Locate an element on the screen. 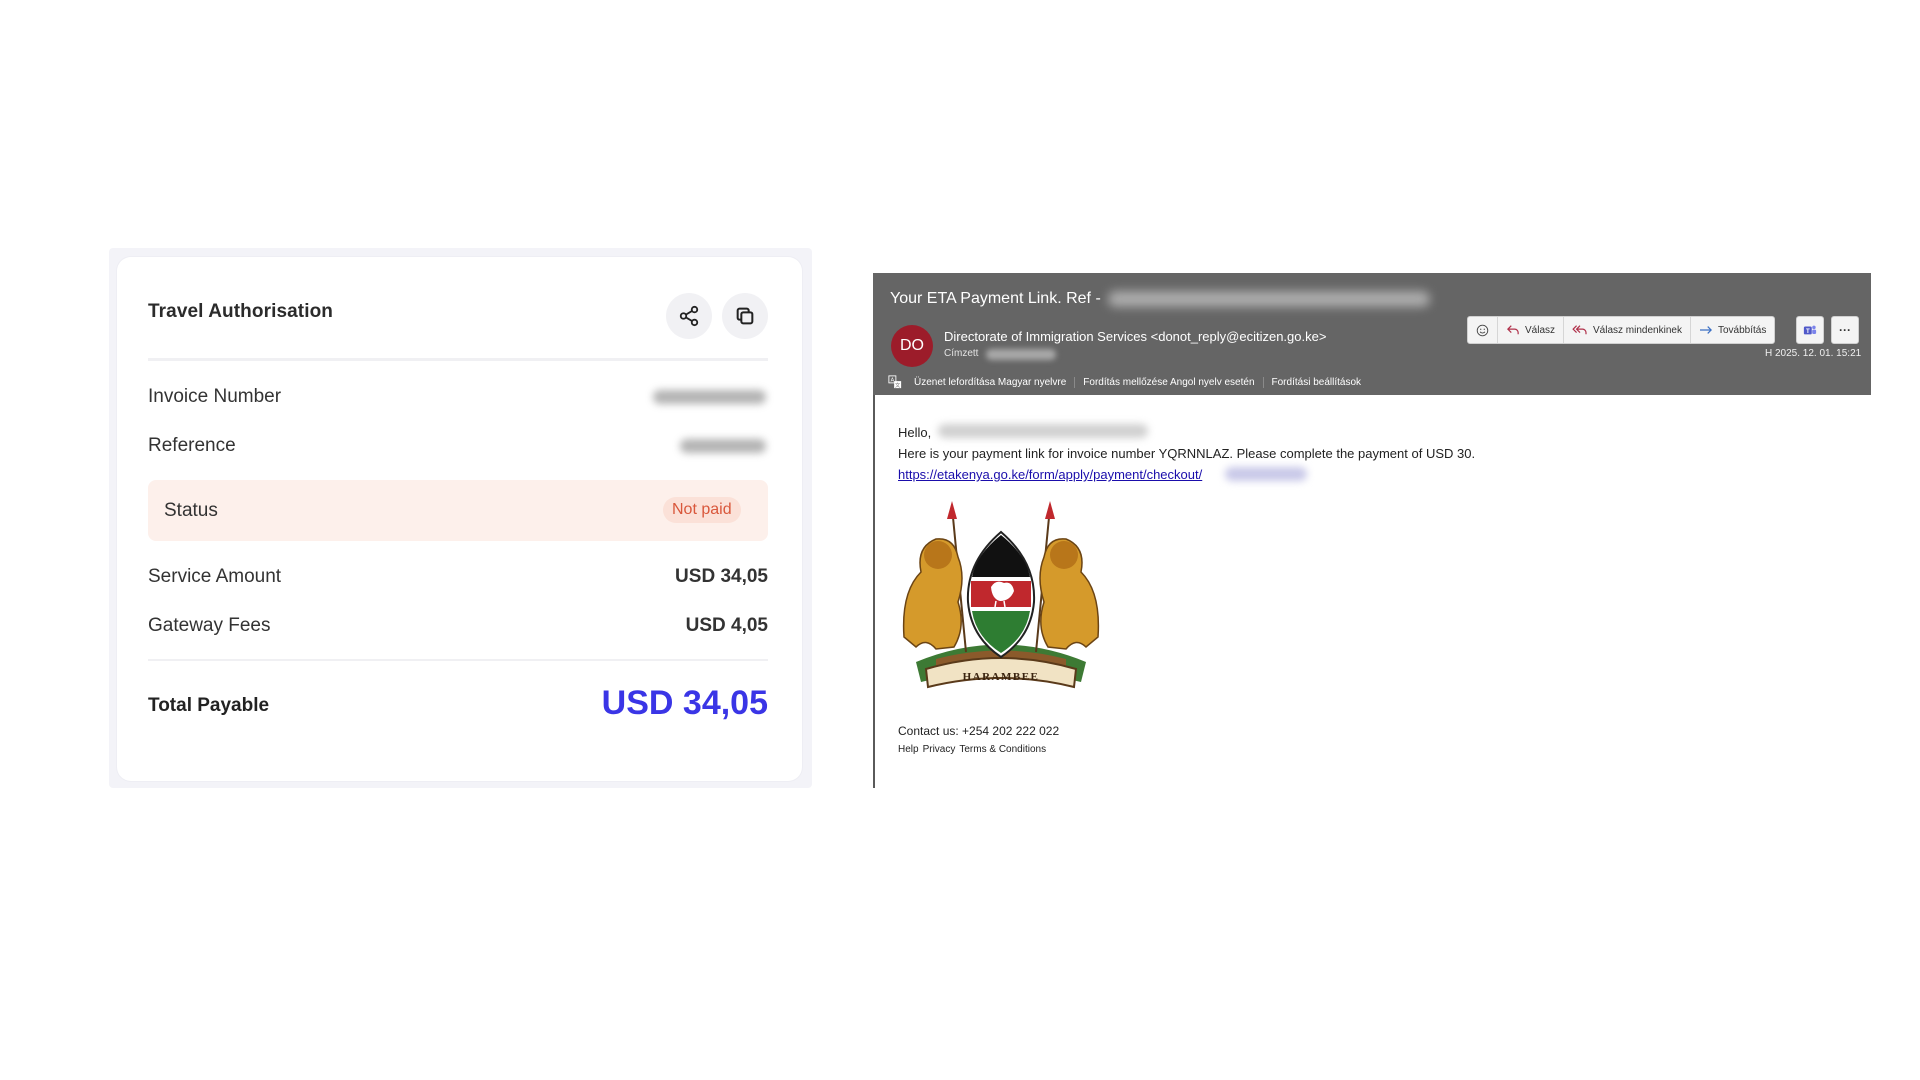  forward-arrow-icon is located at coordinates (1705, 330).